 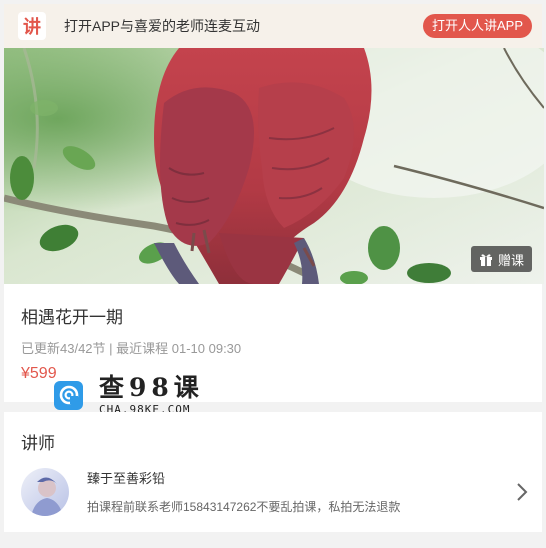 I want to click on course-price: ¥599, so click(x=39, y=373).